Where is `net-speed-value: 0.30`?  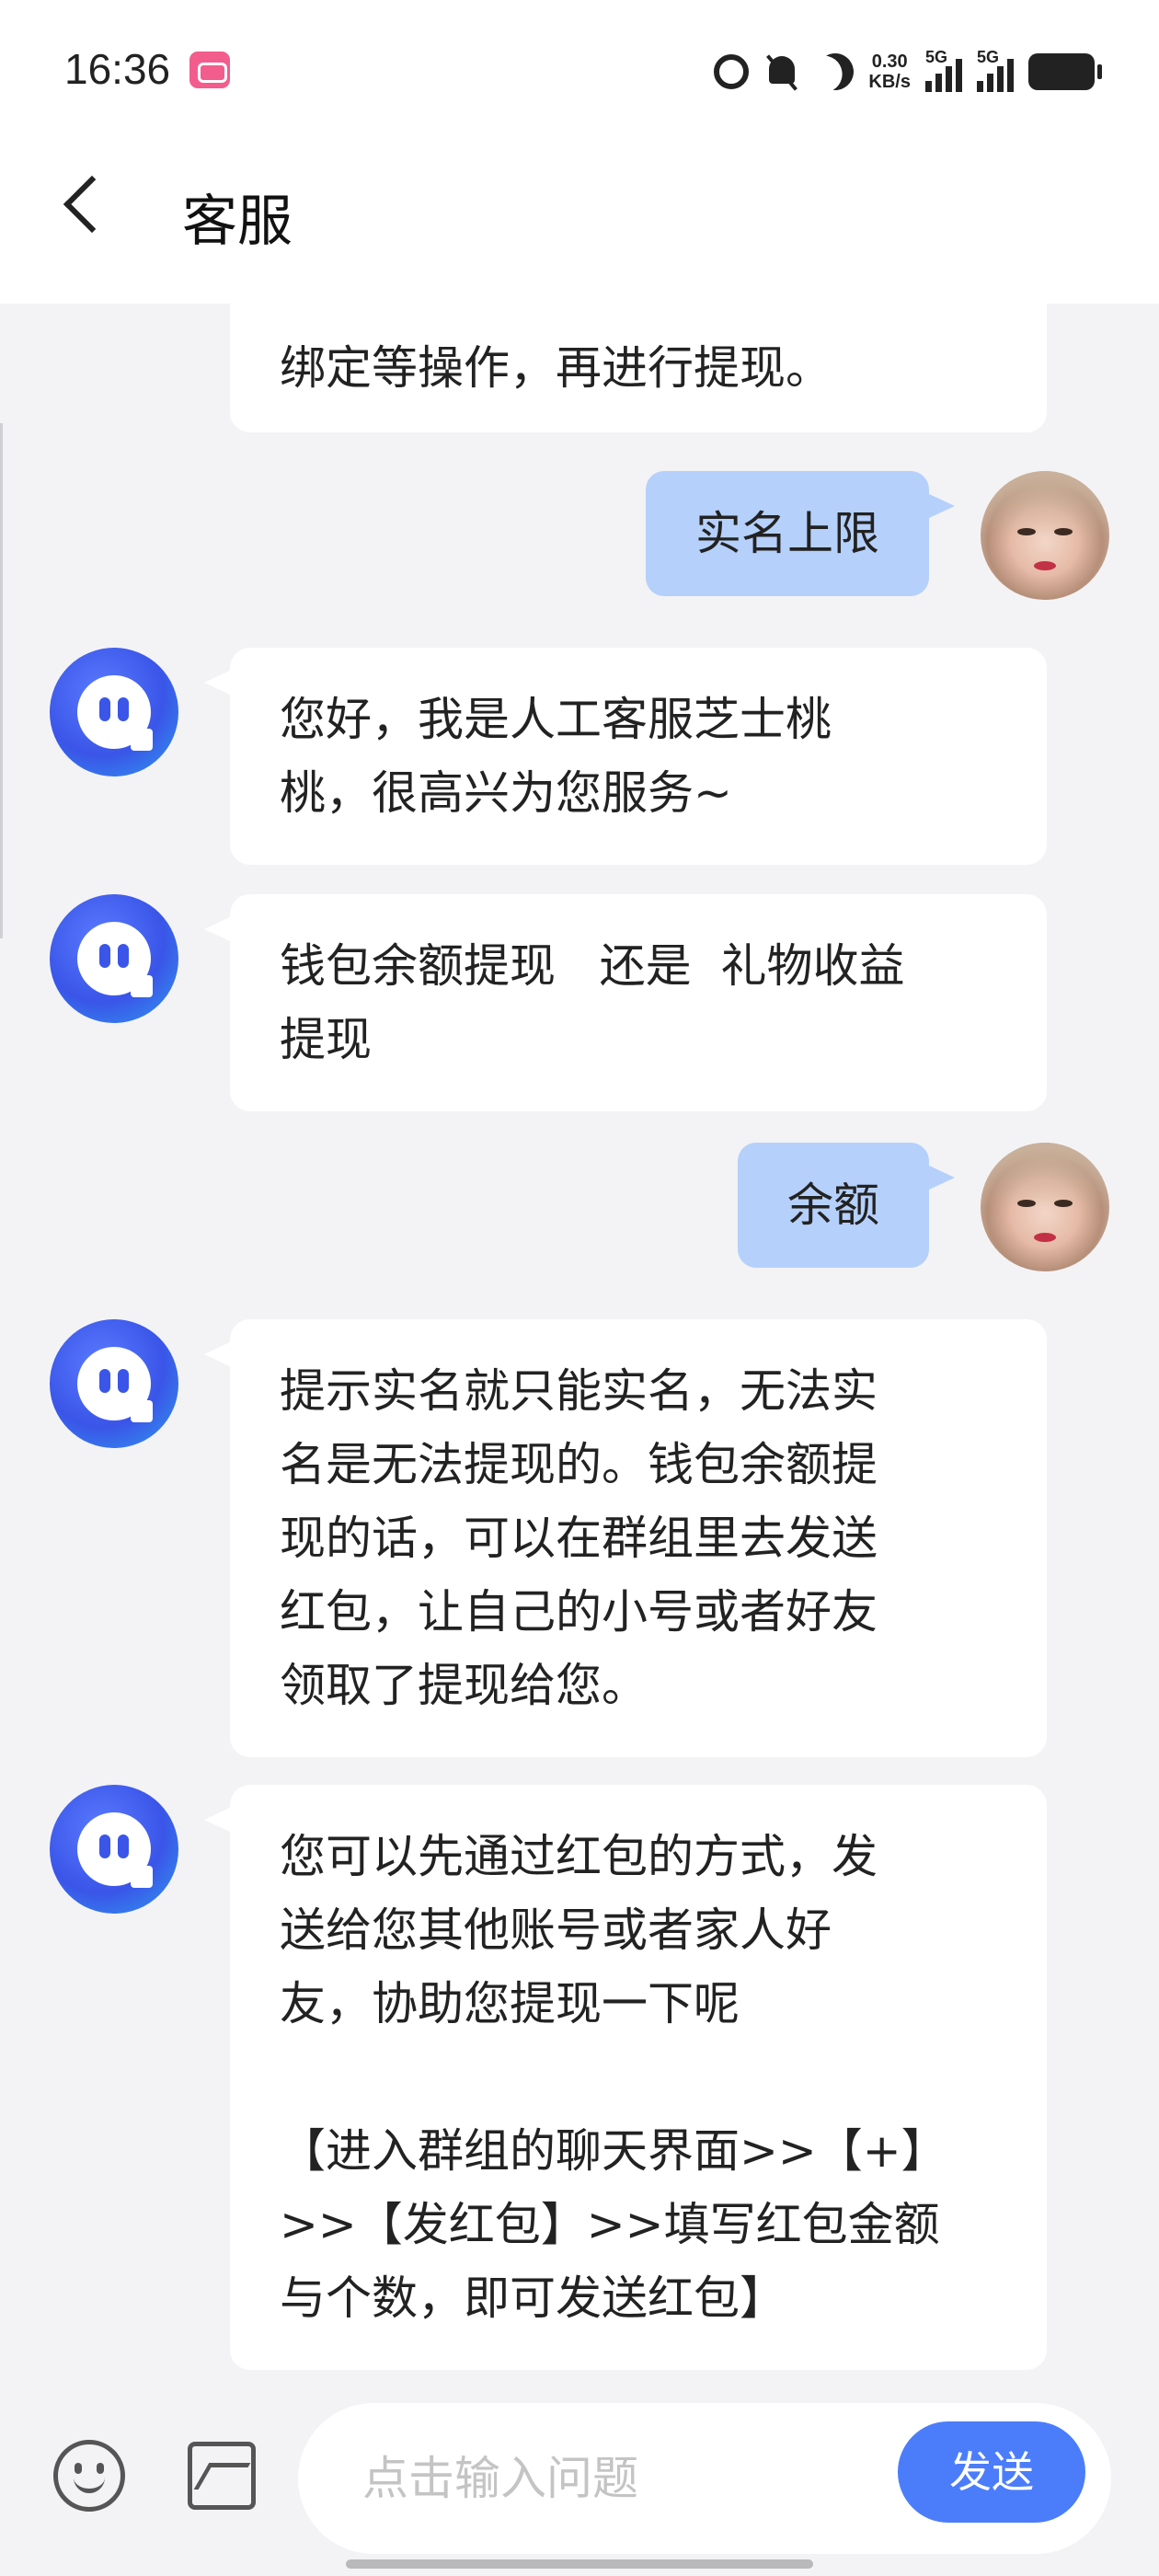 net-speed-value: 0.30 is located at coordinates (889, 62).